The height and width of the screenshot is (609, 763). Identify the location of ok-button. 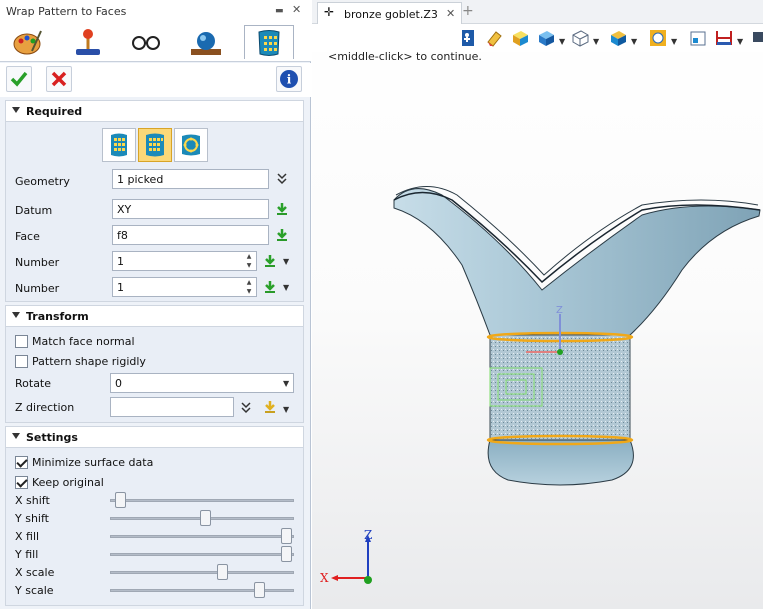
(19, 79).